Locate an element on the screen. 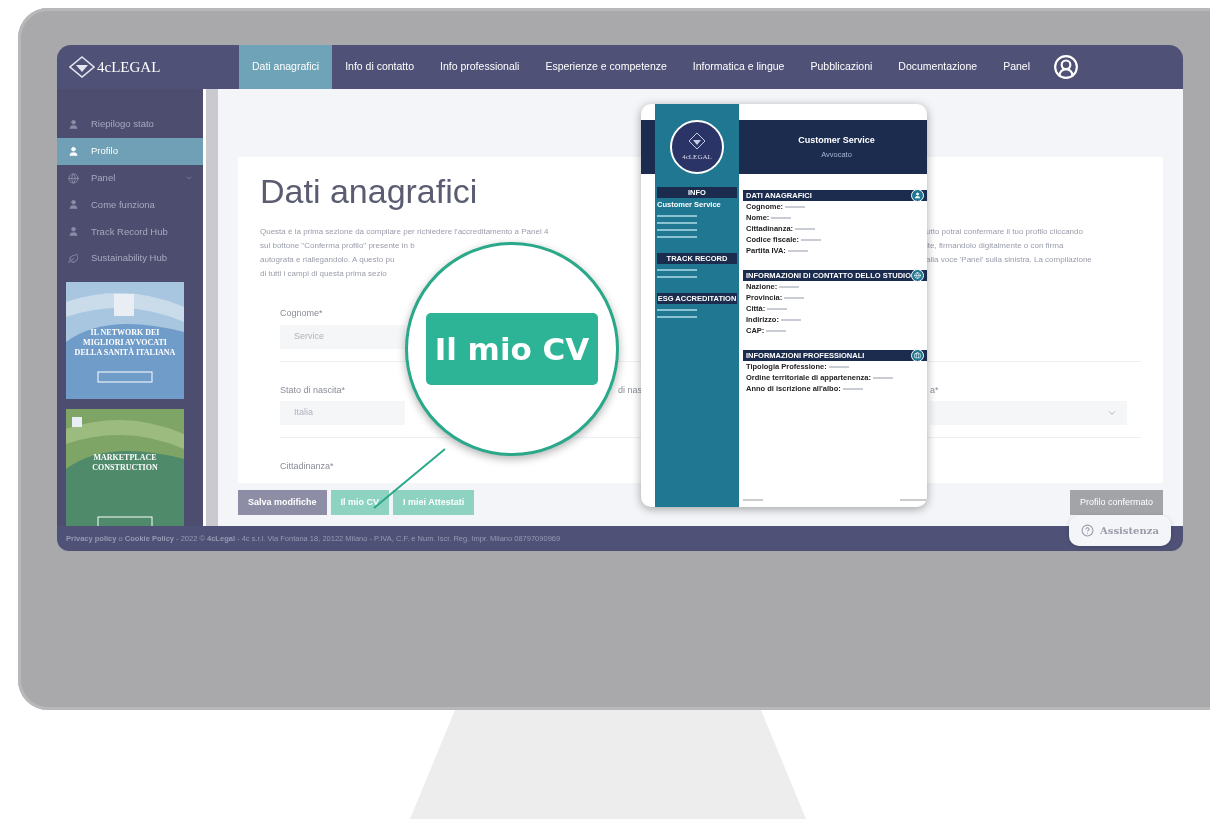 This screenshot has height=819, width=1210. field-label: Cittadinanza* is located at coordinates (307, 466).